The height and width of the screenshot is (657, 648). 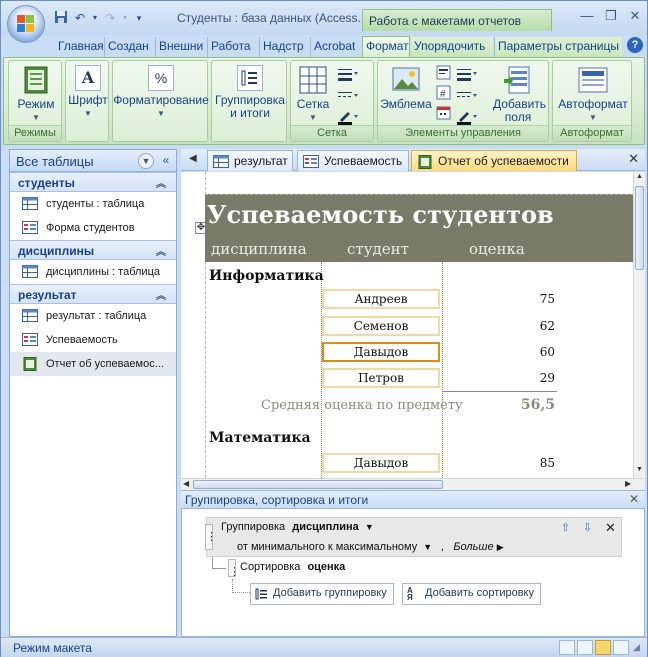 What do you see at coordinates (447, 73) in the screenshot?
I see `title-icon` at bounding box center [447, 73].